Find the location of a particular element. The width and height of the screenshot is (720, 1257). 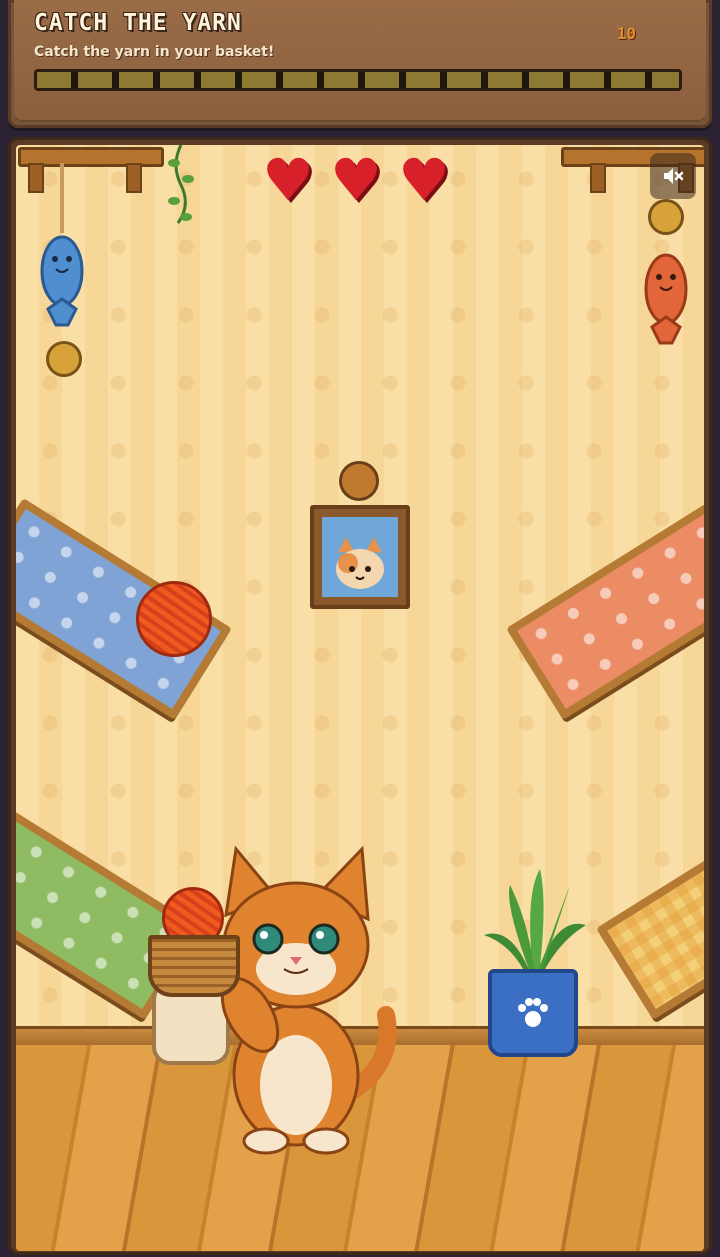

plant-leaves-icon is located at coordinates (535, 926).